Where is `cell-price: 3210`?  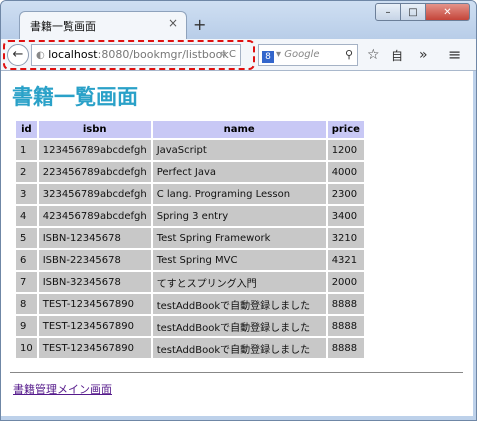
cell-price: 3210 is located at coordinates (345, 238).